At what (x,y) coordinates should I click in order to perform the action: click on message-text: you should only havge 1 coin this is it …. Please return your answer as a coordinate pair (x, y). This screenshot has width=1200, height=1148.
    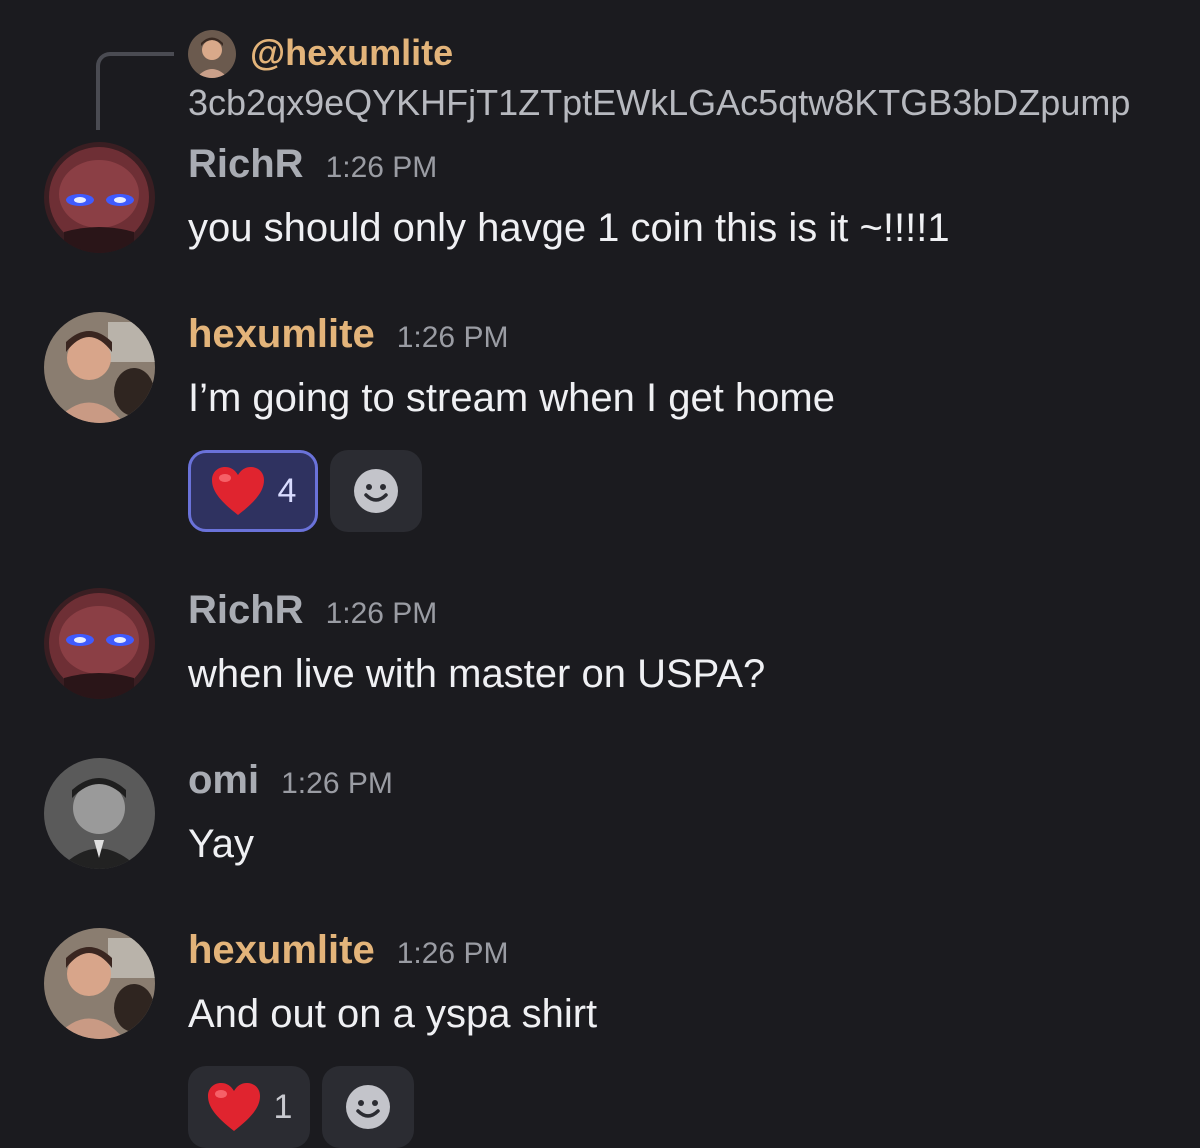
    Looking at the image, I should click on (569, 228).